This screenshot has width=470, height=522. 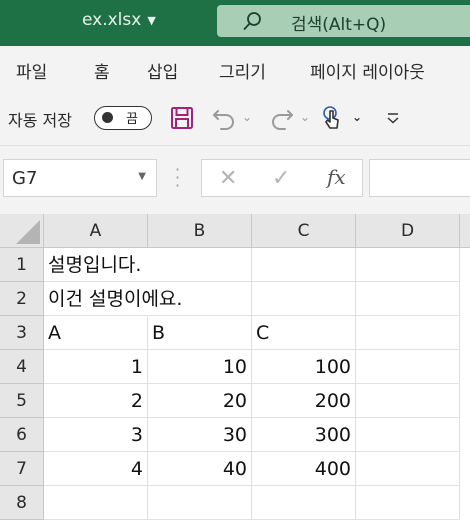 What do you see at coordinates (200, 435) in the screenshot?
I see `cell-b6: 30` at bounding box center [200, 435].